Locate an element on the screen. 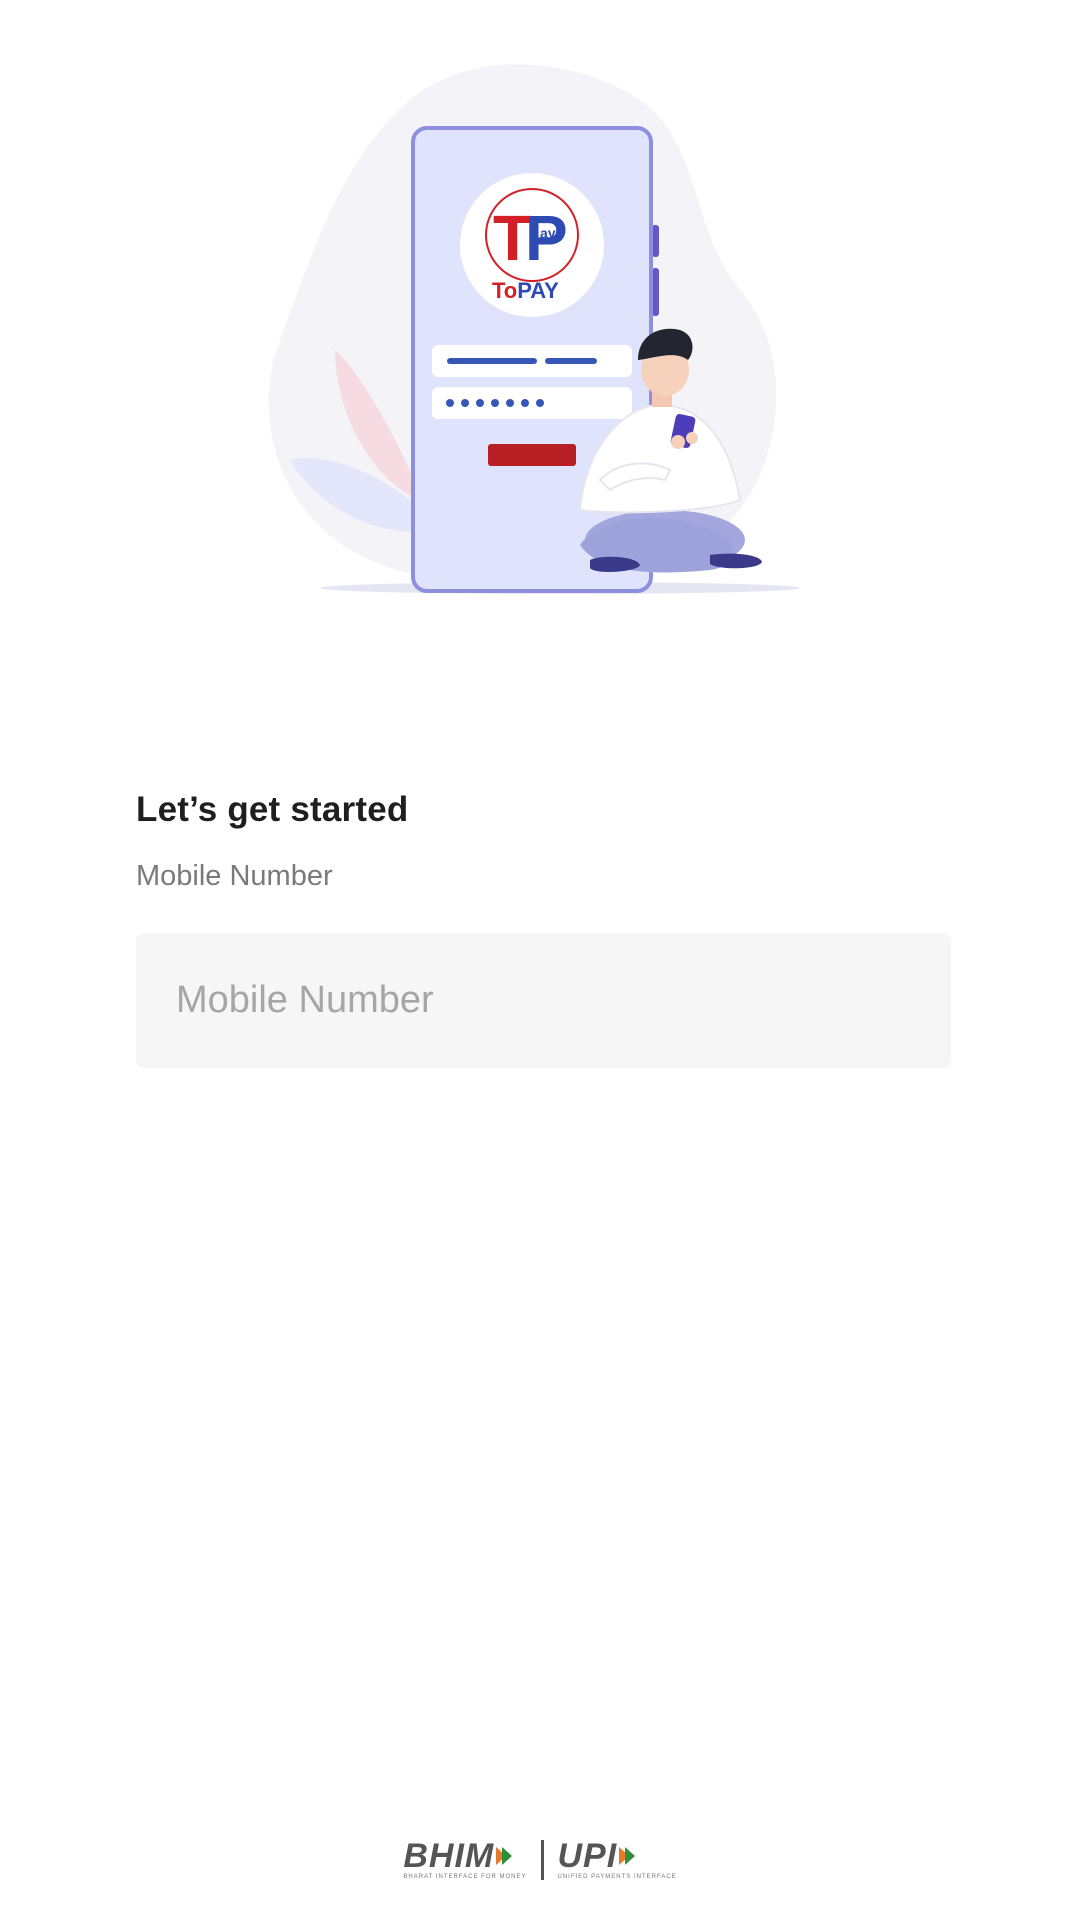 The image size is (1080, 1920). phone-login-button is located at coordinates (532, 455).